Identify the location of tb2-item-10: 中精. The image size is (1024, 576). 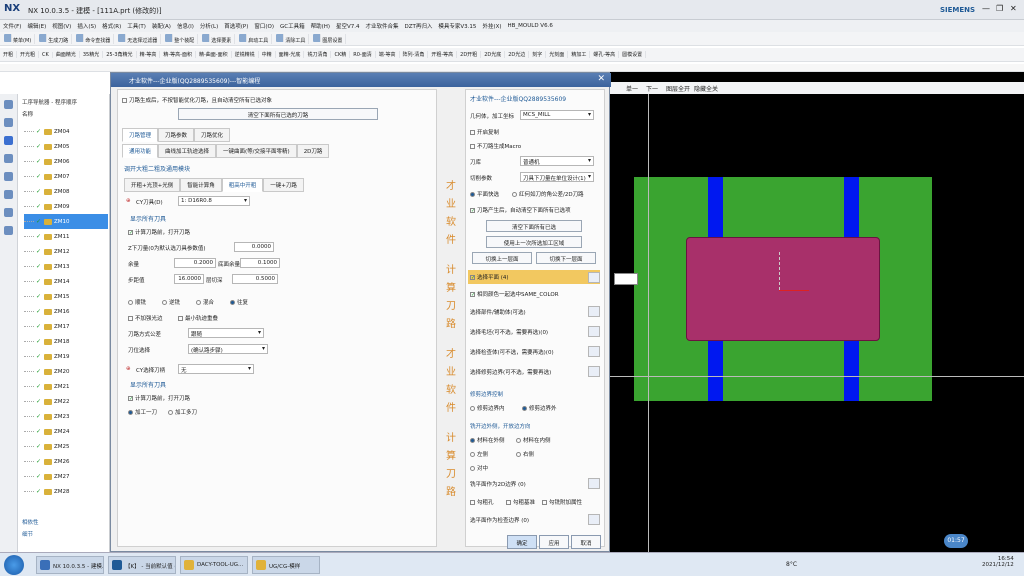
(267, 54).